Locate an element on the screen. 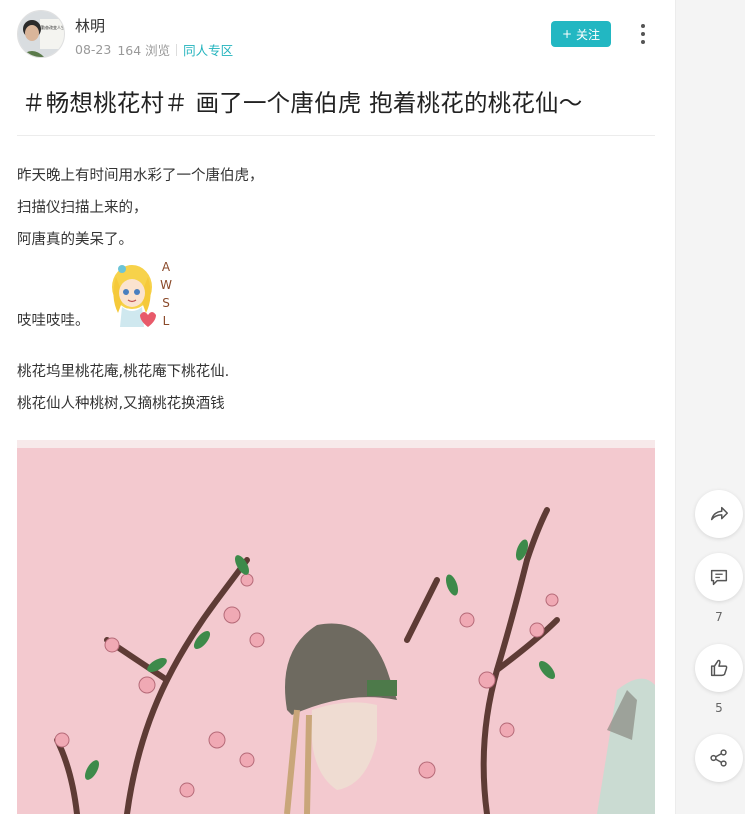 The image size is (745, 814). like-button is located at coordinates (719, 668).